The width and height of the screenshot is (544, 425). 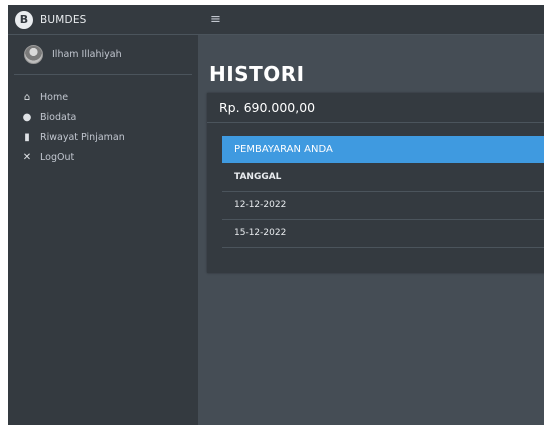 I want to click on home-icon: ⌂, so click(x=27, y=97).